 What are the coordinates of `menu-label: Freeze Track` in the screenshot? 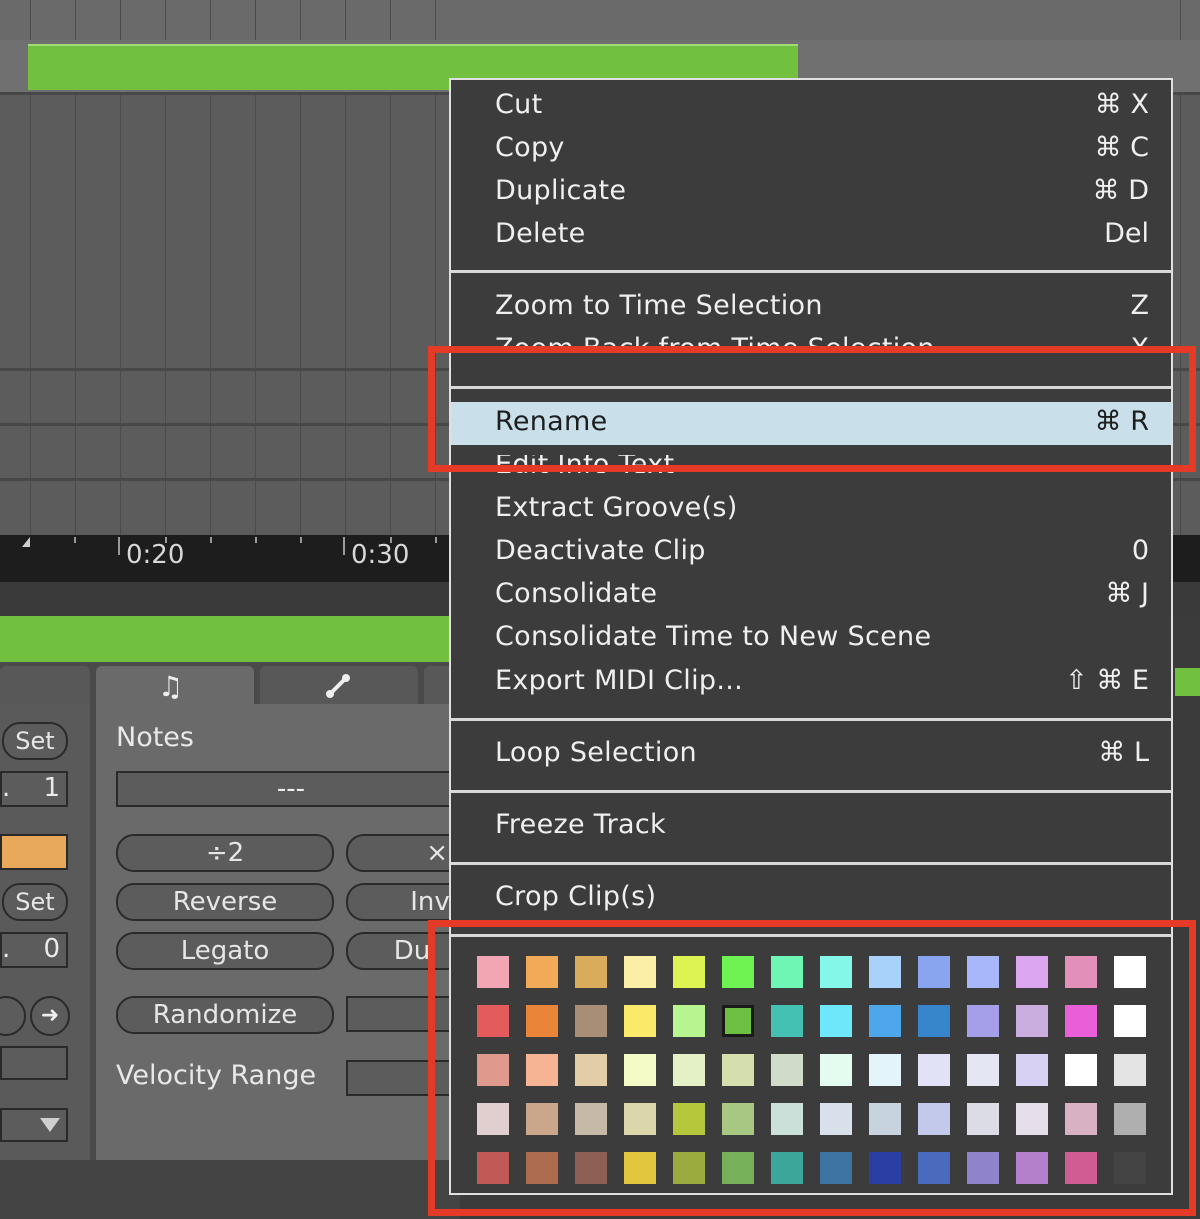 It's located at (580, 824).